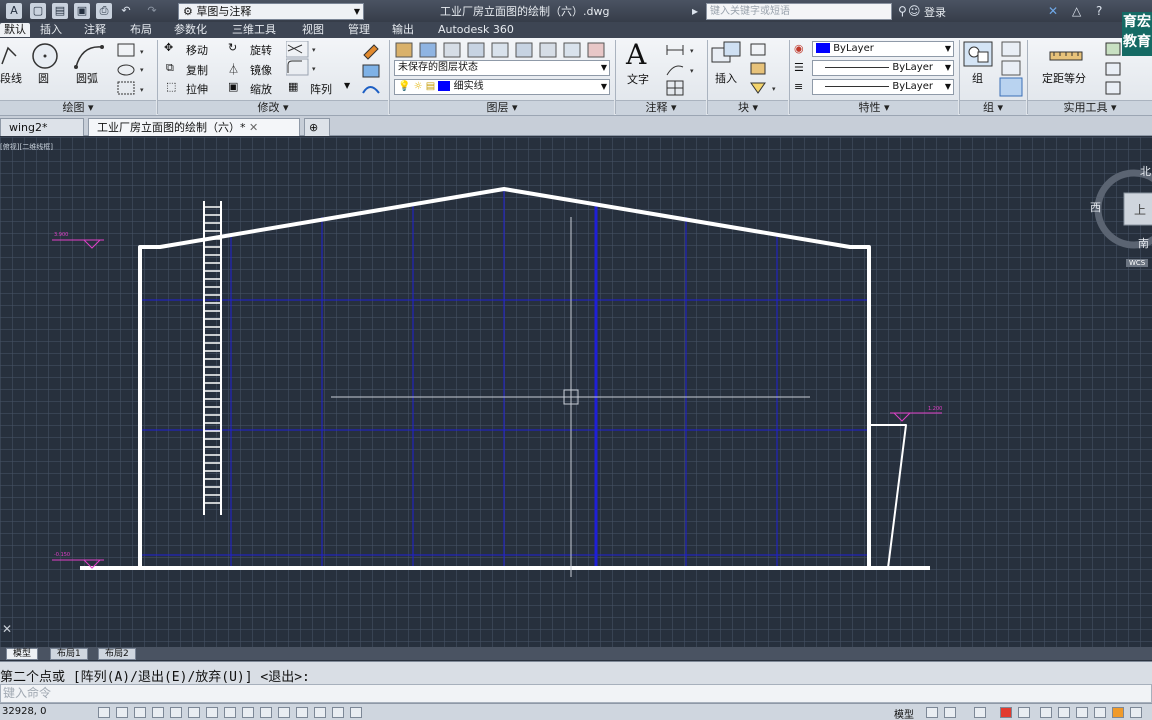 This screenshot has height=720, width=1152. I want to click on text-label: 文字, so click(638, 79).